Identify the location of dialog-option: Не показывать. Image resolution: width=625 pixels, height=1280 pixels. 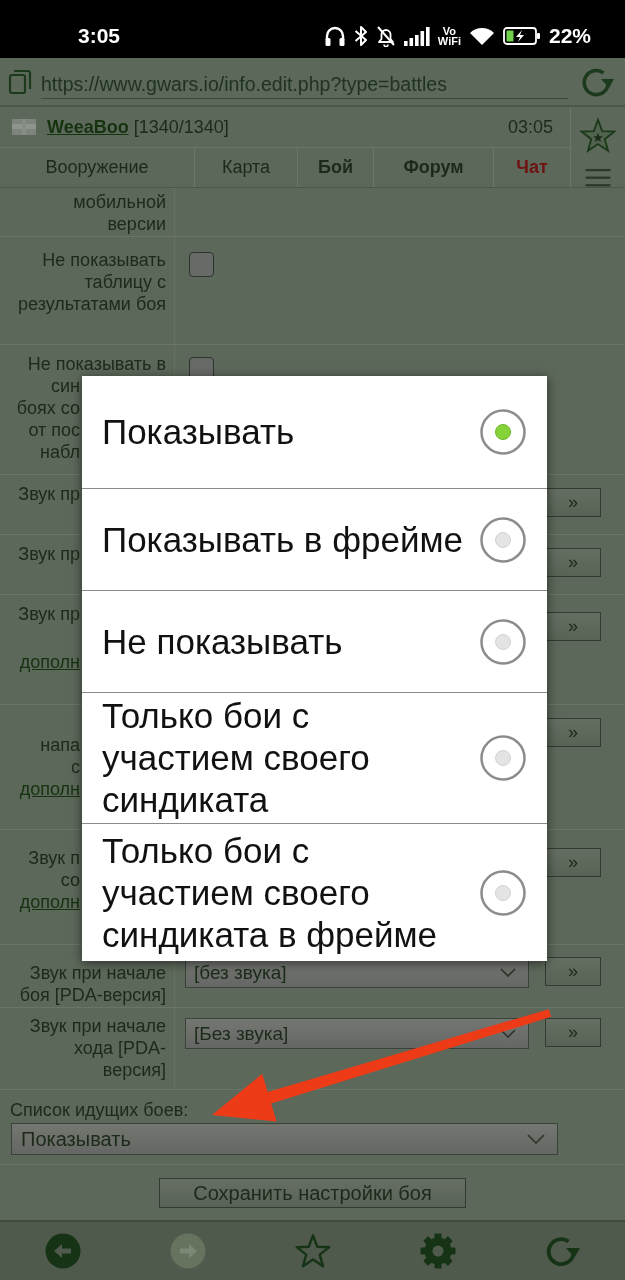
(314, 641).